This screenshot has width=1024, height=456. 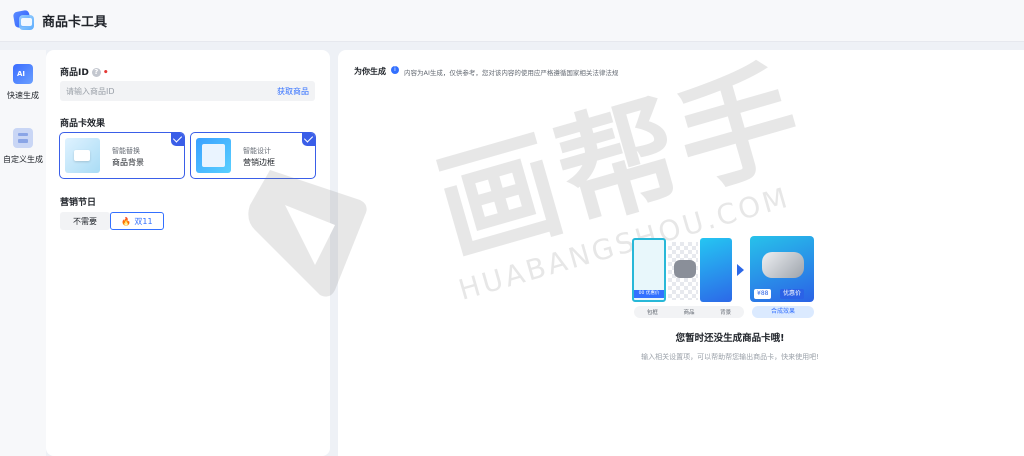 I want to click on ai-quick-icon, so click(x=23, y=74).